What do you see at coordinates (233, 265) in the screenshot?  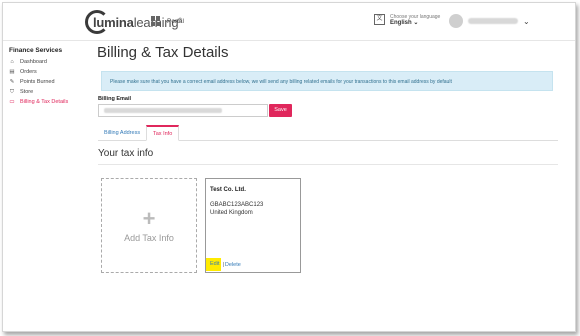 I see `delete-link: Delete` at bounding box center [233, 265].